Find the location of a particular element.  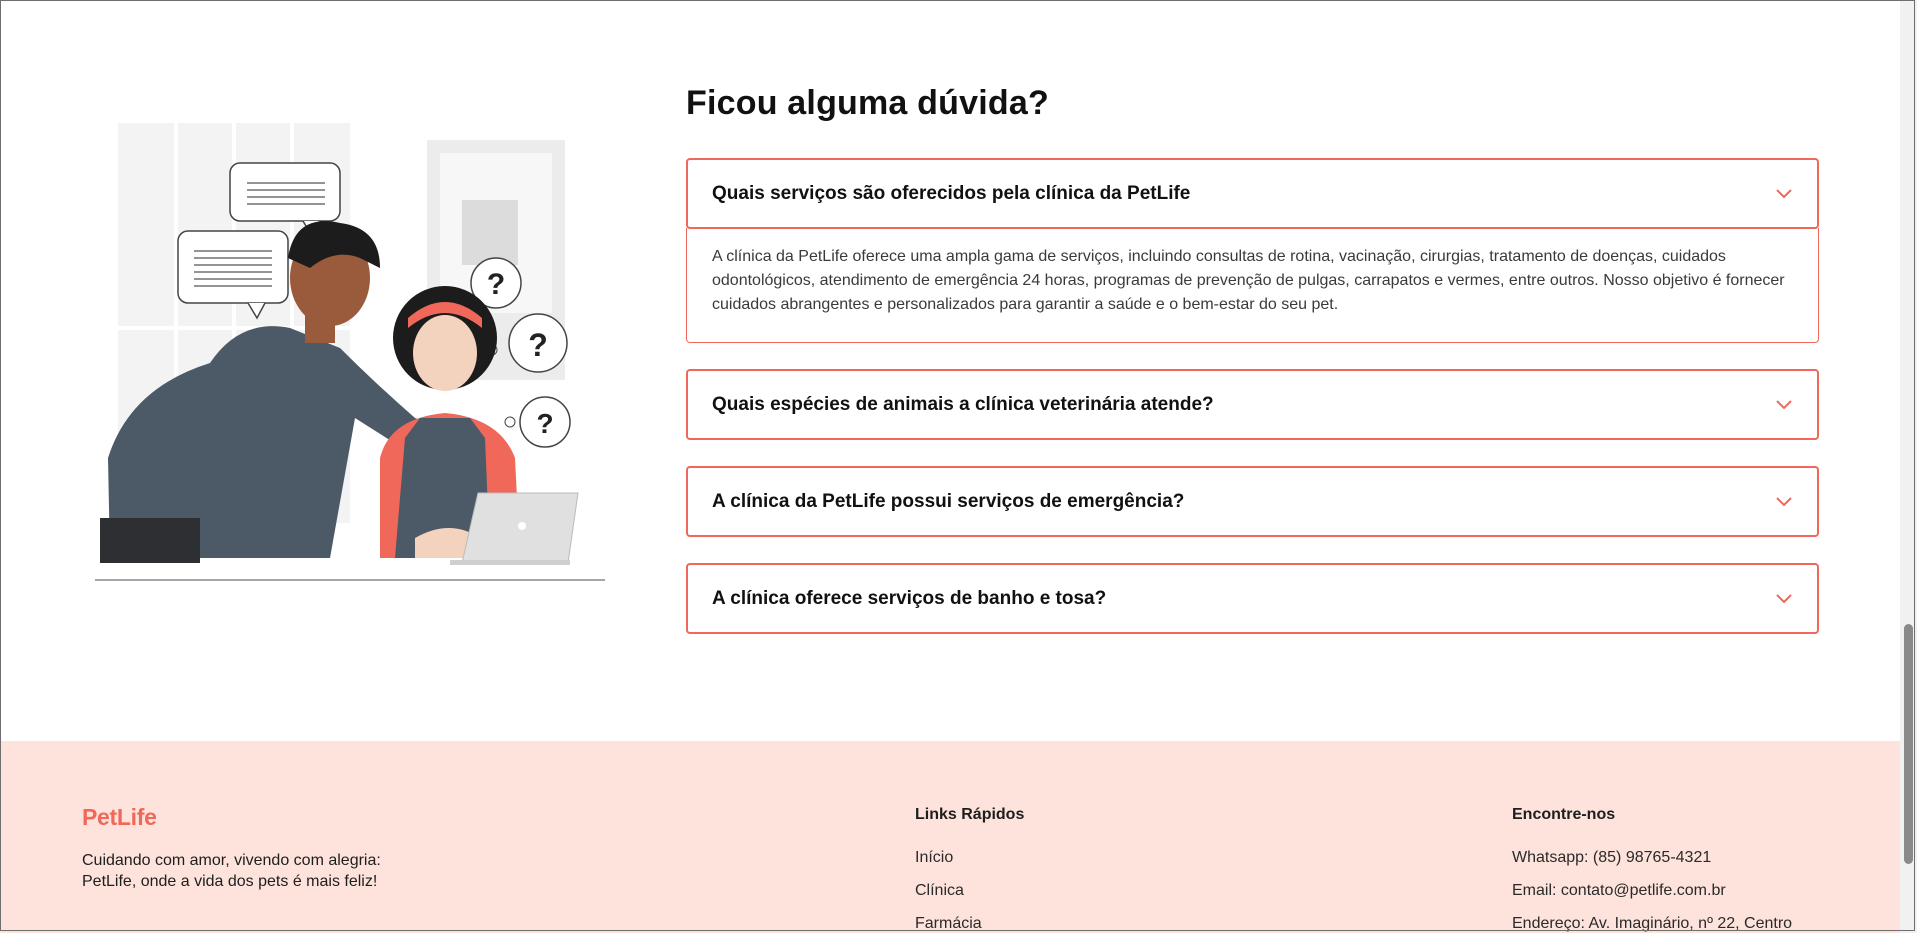

faq-illustration: ? ? ? is located at coordinates (350, 352).